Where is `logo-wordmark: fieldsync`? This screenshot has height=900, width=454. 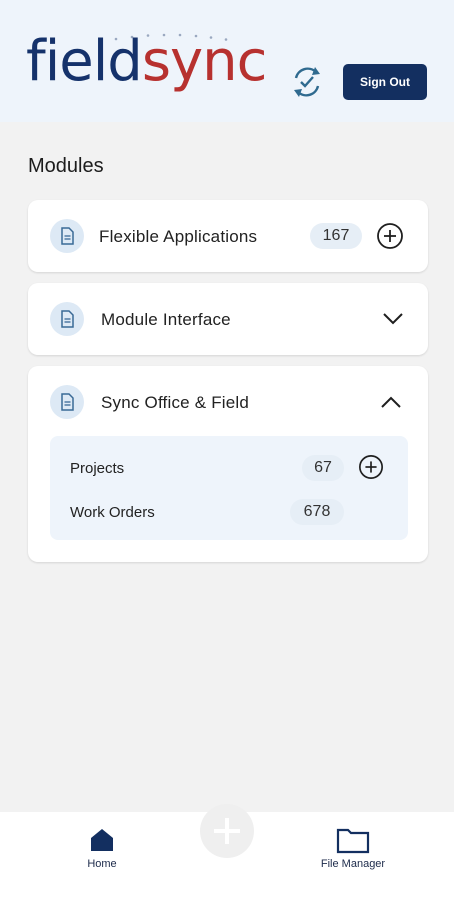 logo-wordmark: fieldsync is located at coordinates (146, 62).